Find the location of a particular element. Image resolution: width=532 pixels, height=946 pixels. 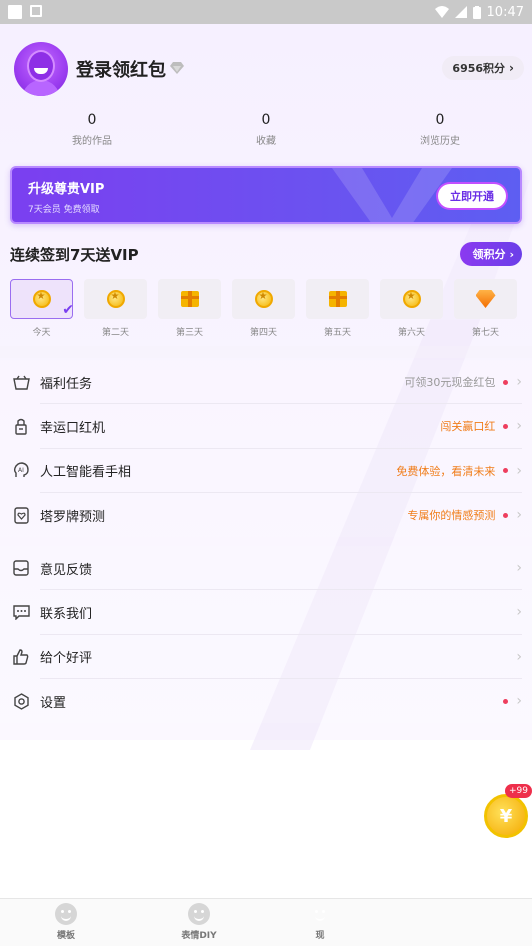

clock: 10:47 is located at coordinates (505, 12).